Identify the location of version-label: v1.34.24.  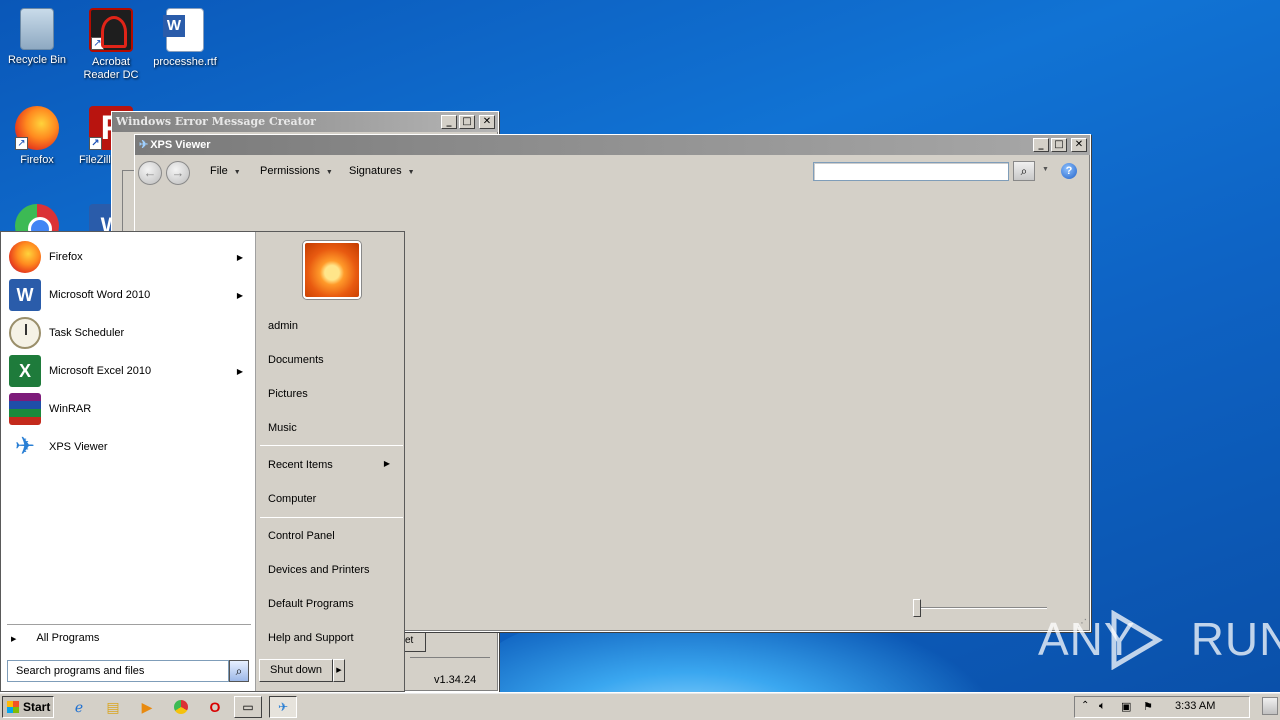
(455, 680).